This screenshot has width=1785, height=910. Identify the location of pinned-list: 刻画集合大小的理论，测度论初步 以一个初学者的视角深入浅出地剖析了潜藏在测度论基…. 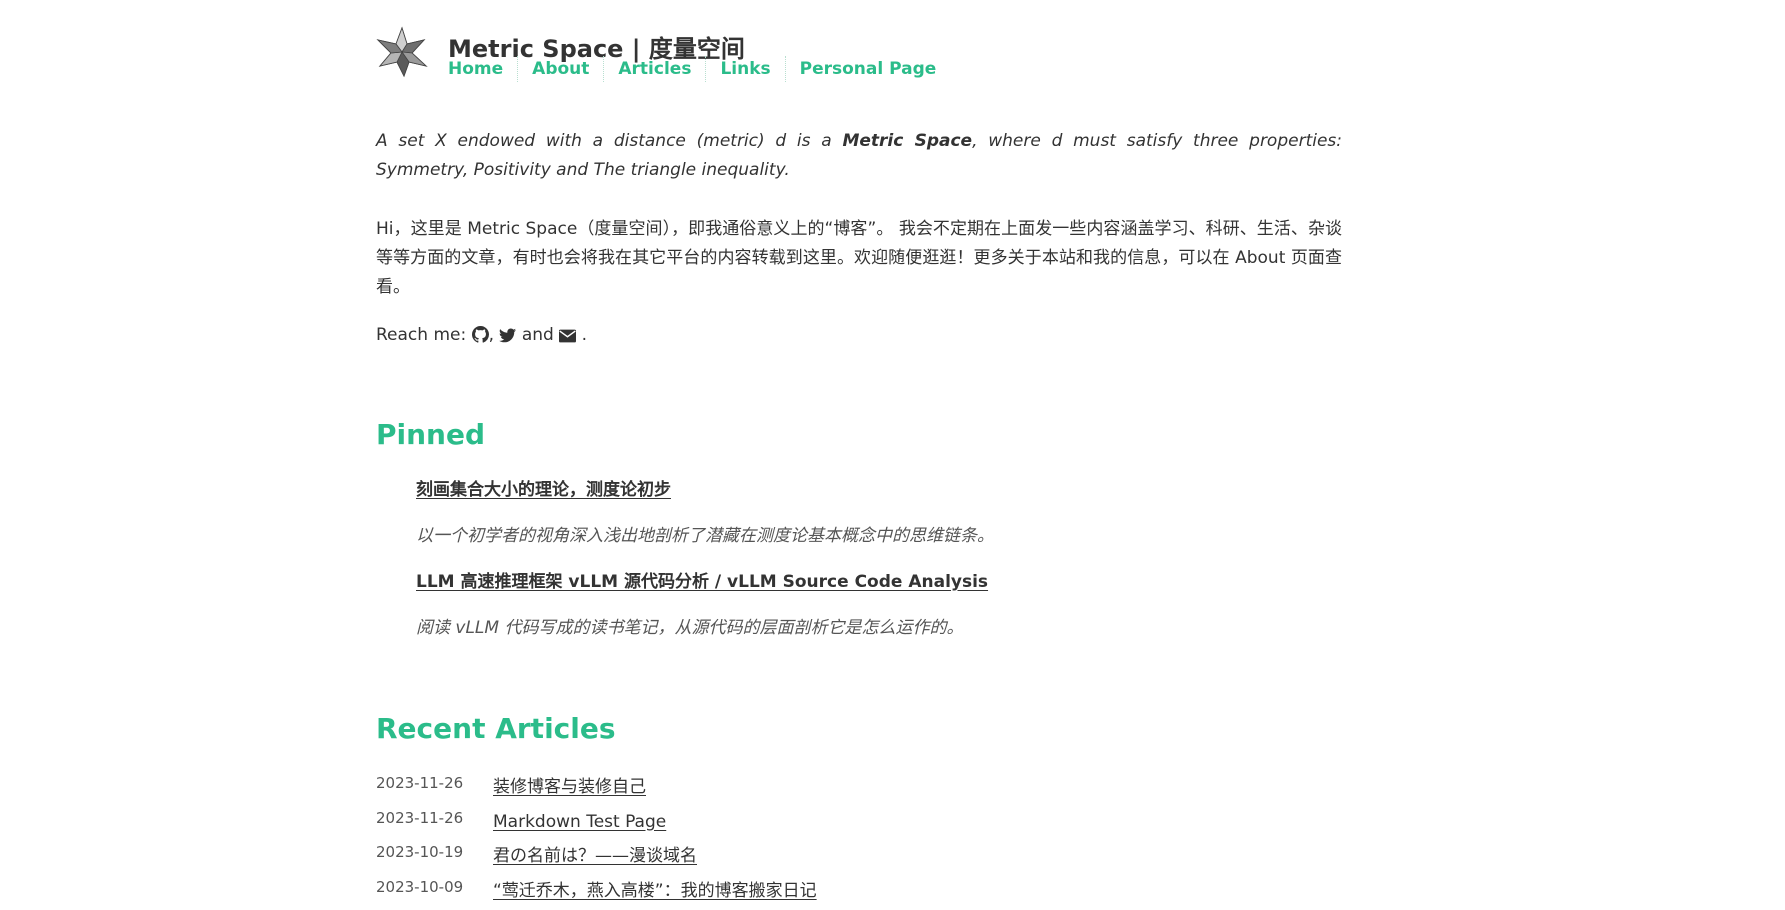
(879, 569).